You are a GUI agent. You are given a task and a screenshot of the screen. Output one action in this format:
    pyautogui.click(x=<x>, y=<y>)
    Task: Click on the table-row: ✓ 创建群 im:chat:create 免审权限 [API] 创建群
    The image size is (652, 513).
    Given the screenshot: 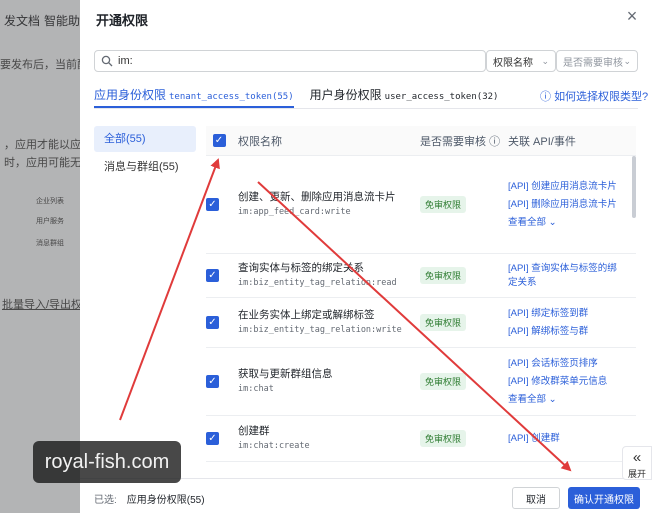 What is the action you would take?
    pyautogui.click(x=421, y=439)
    